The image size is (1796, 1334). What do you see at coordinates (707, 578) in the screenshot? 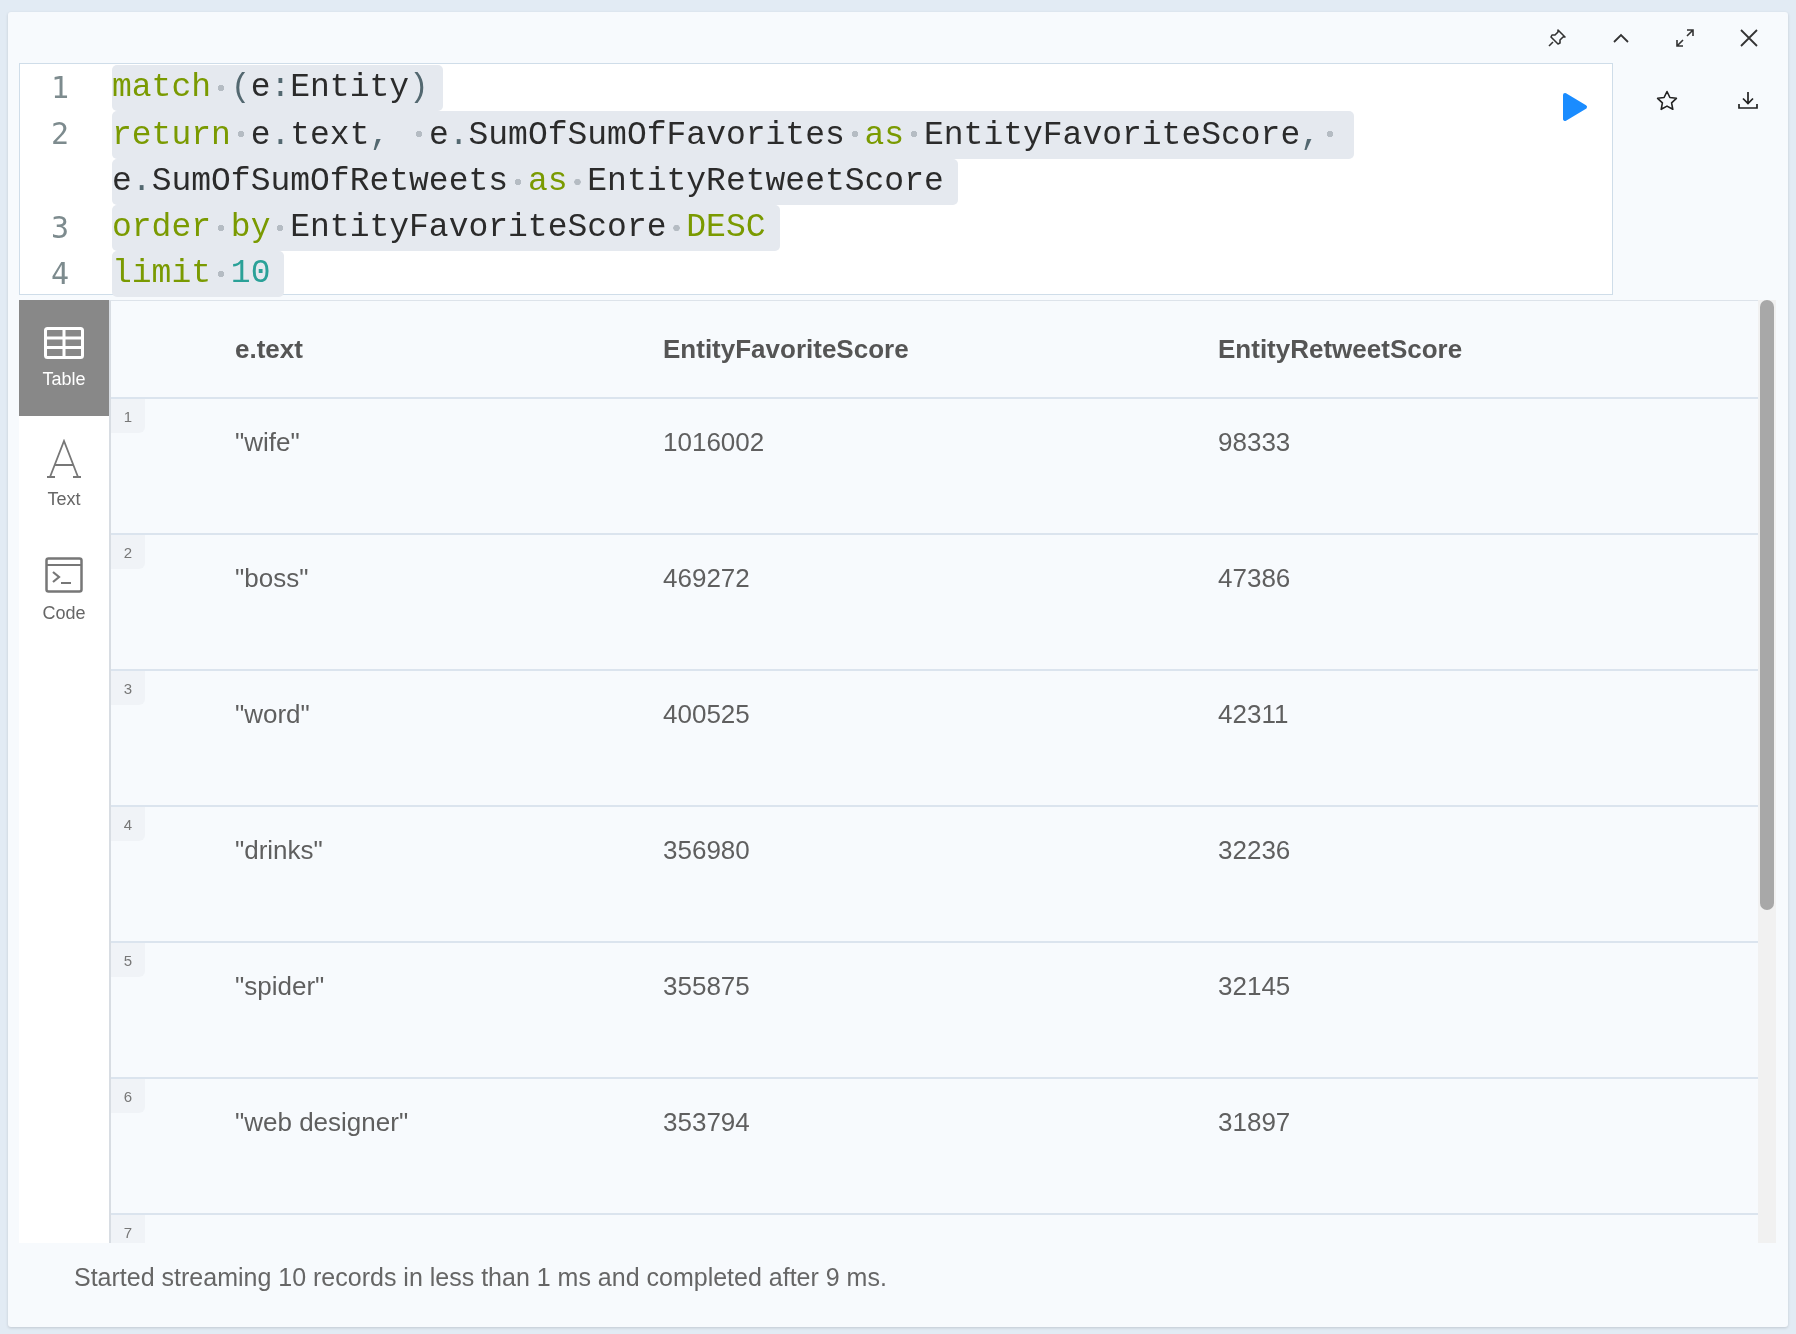
I see `table-cell-text: 469272` at bounding box center [707, 578].